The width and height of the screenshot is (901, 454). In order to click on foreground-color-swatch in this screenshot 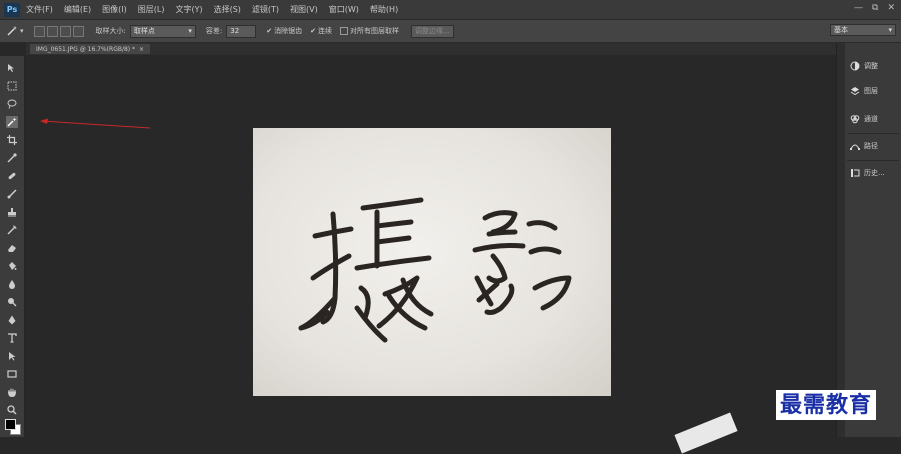, I will do `click(10, 424)`.